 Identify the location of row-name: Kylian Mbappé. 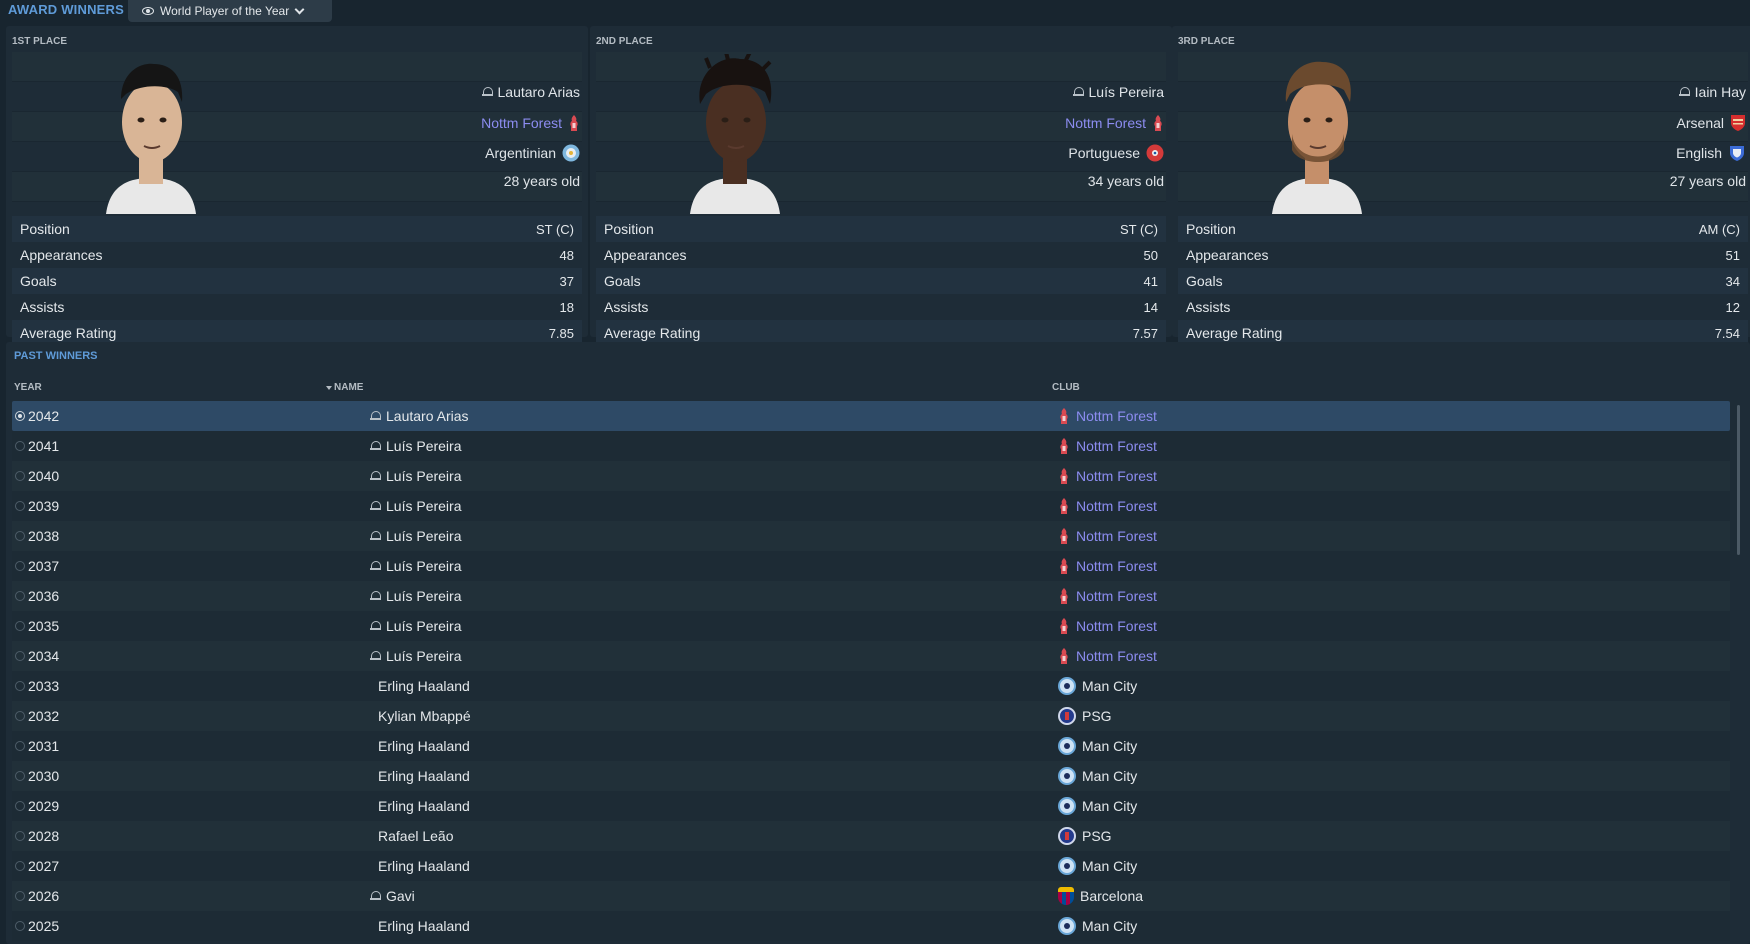
(424, 716).